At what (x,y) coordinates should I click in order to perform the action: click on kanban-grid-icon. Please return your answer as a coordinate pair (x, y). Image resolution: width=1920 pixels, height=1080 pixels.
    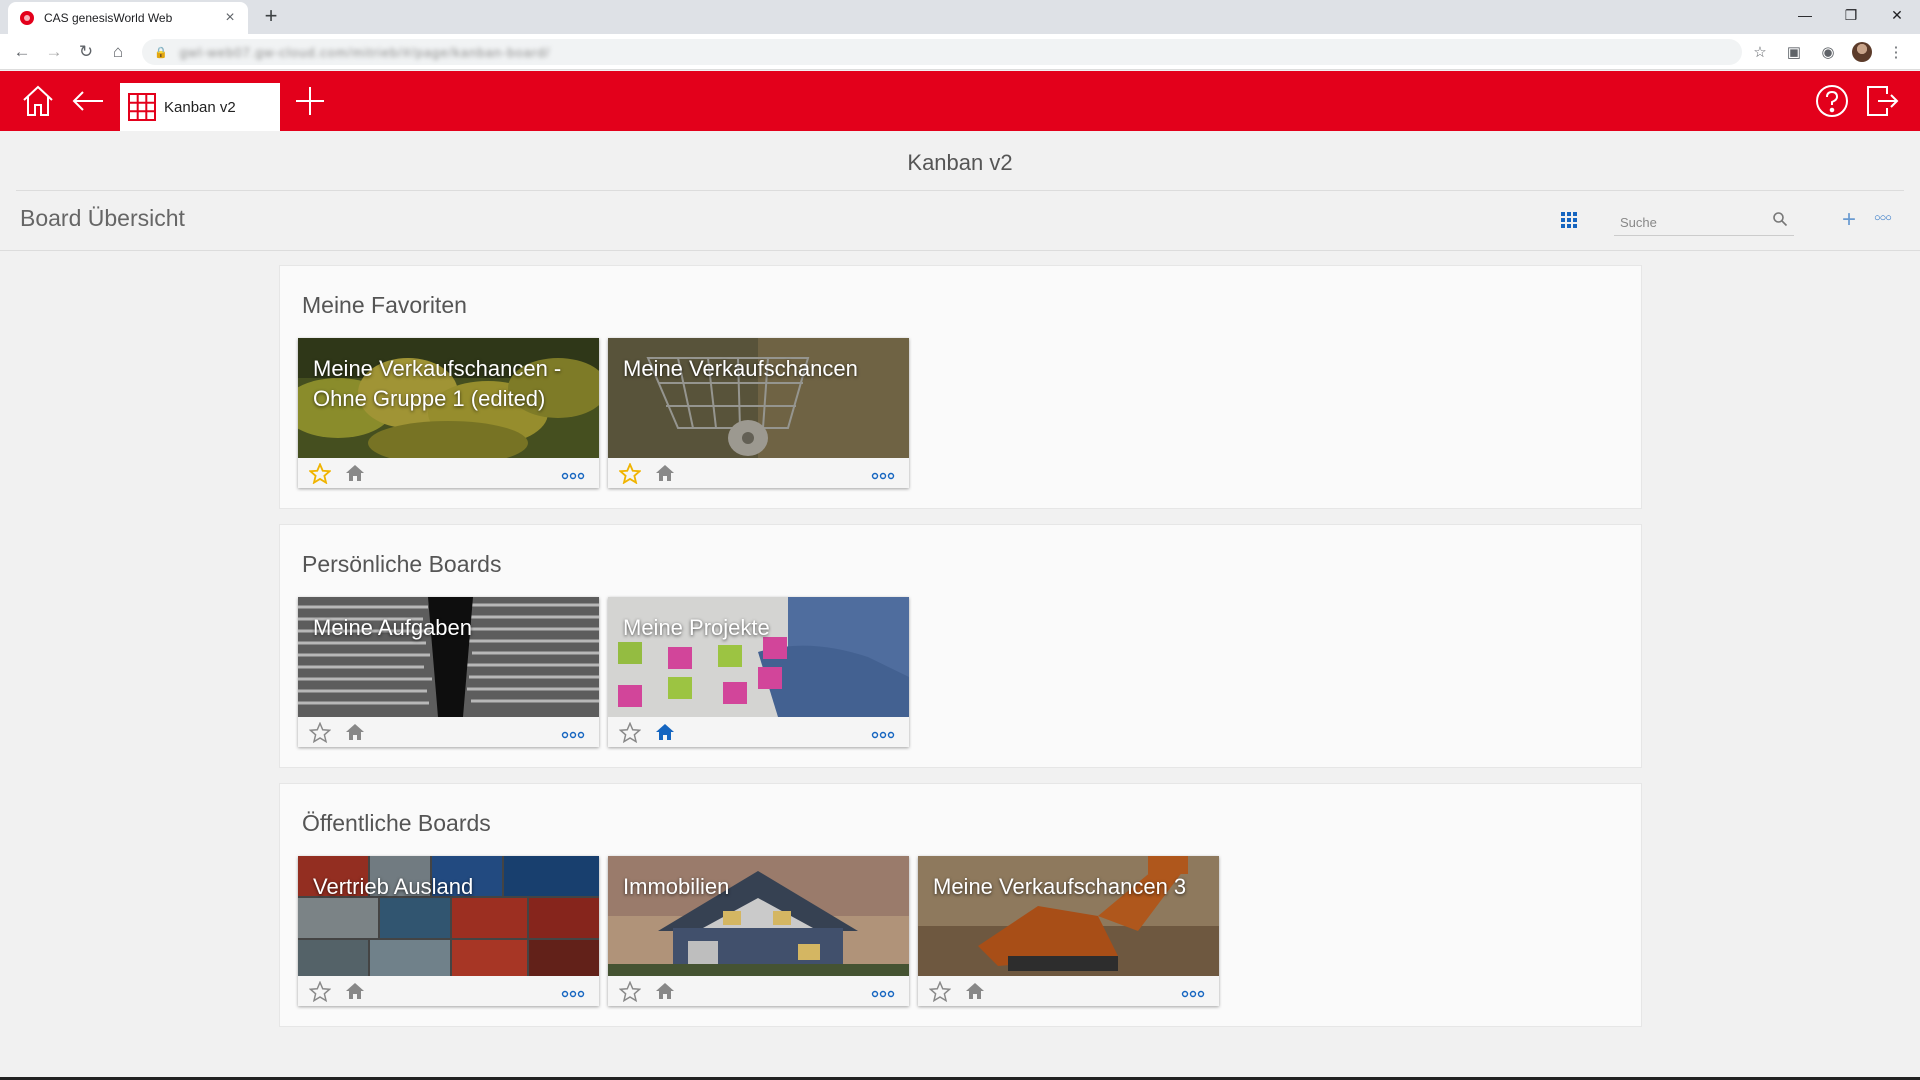
    Looking at the image, I should click on (142, 107).